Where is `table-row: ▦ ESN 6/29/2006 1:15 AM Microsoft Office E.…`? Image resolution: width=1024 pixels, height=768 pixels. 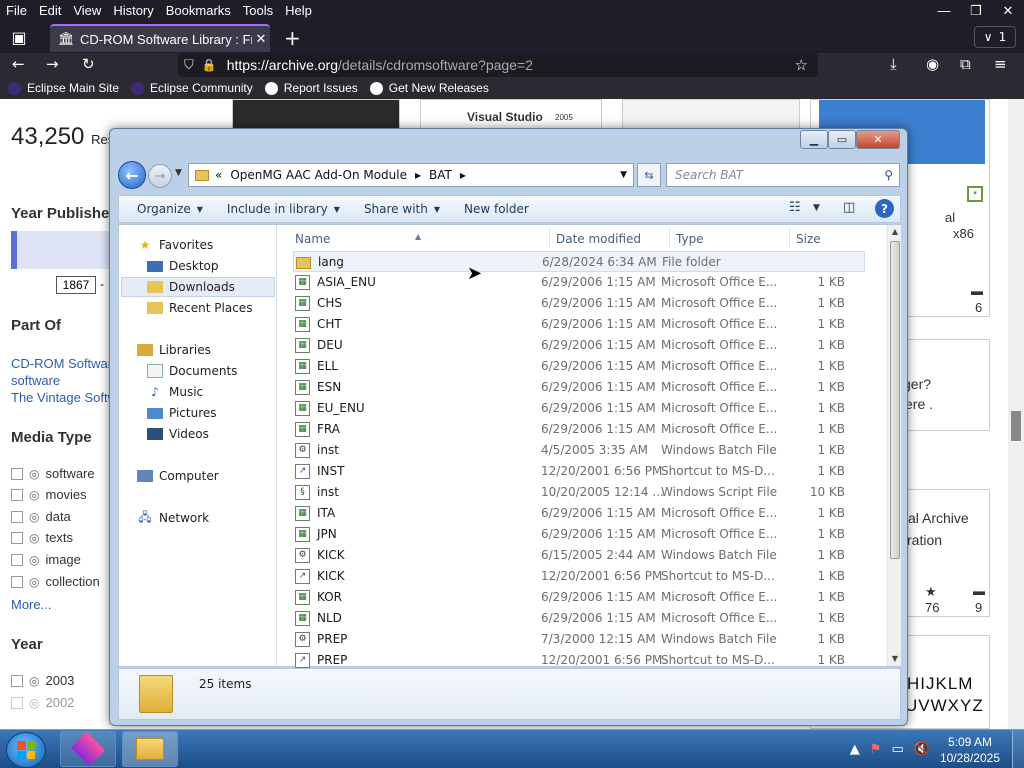
table-row: ▦ ESN 6/29/2006 1:15 AM Microsoft Office E.… is located at coordinates (579, 387).